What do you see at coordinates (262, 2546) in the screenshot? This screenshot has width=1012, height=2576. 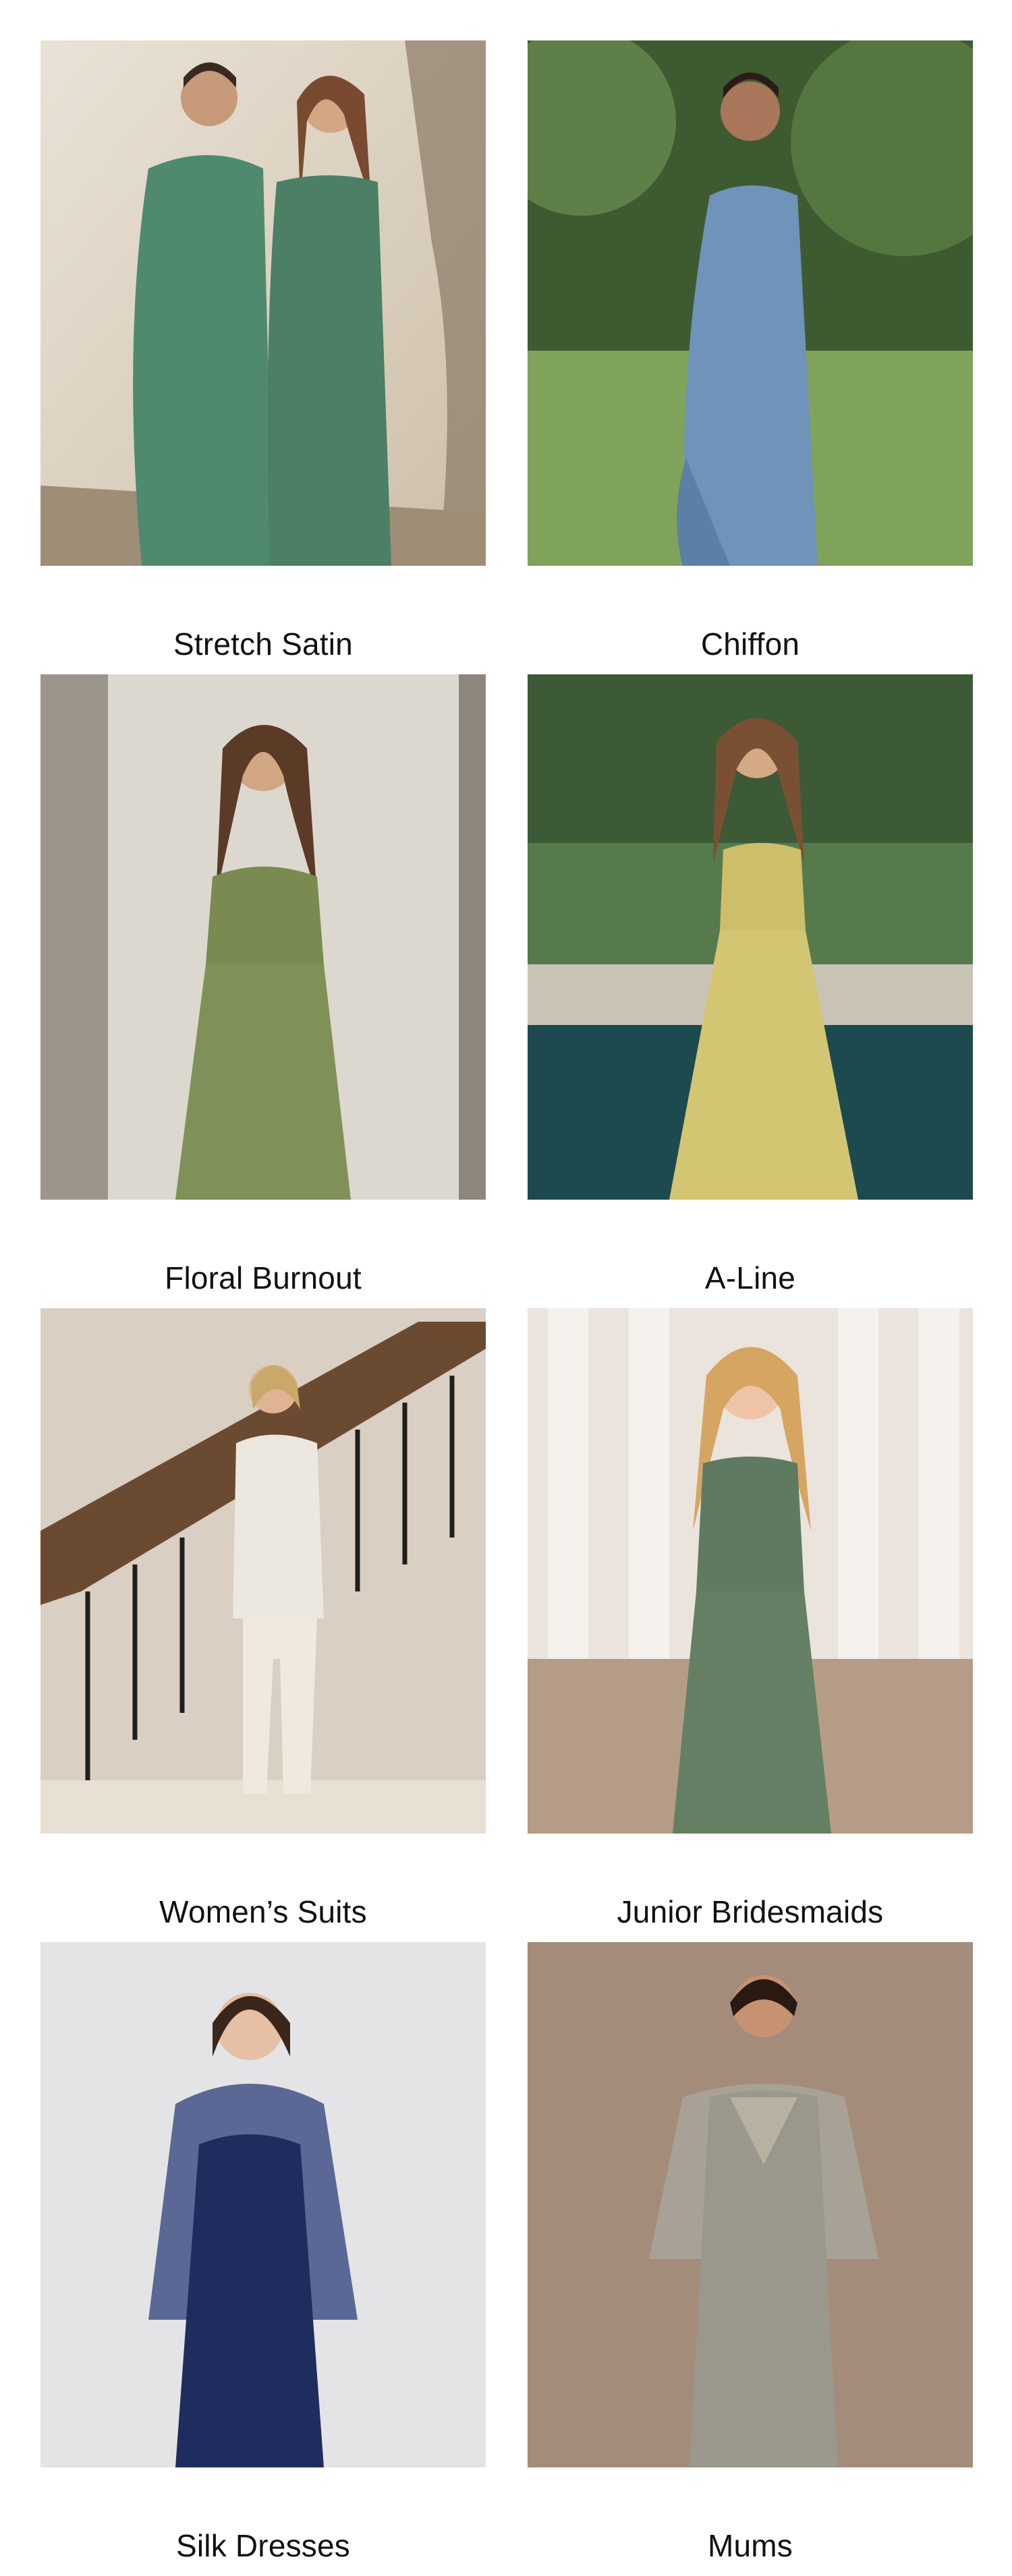 I see `category-label: Silk Dresses` at bounding box center [262, 2546].